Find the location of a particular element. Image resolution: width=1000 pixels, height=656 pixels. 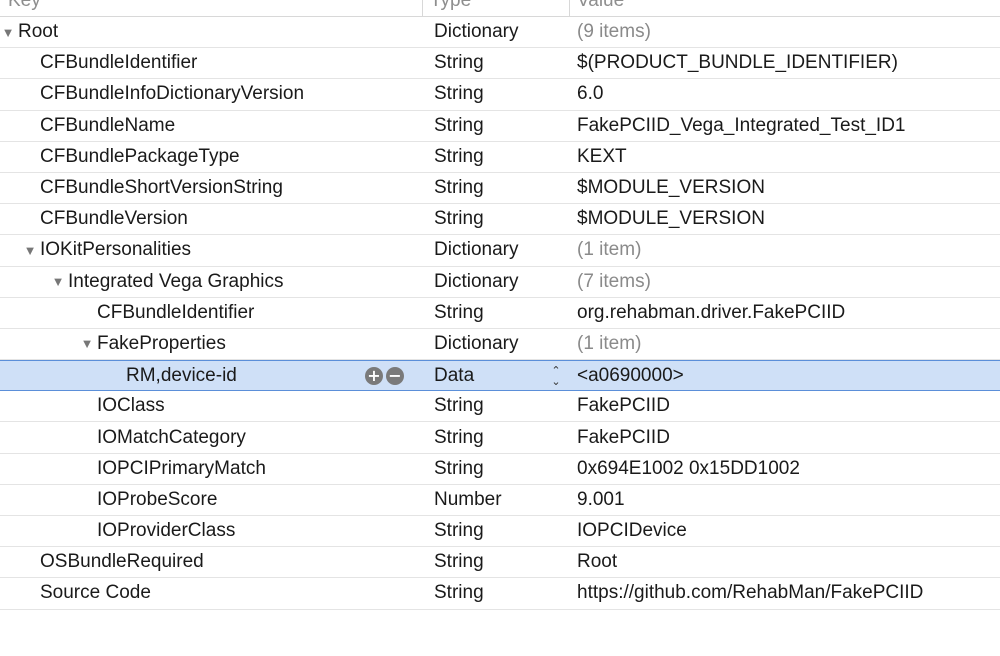

key-label: IOClass is located at coordinates (131, 406).